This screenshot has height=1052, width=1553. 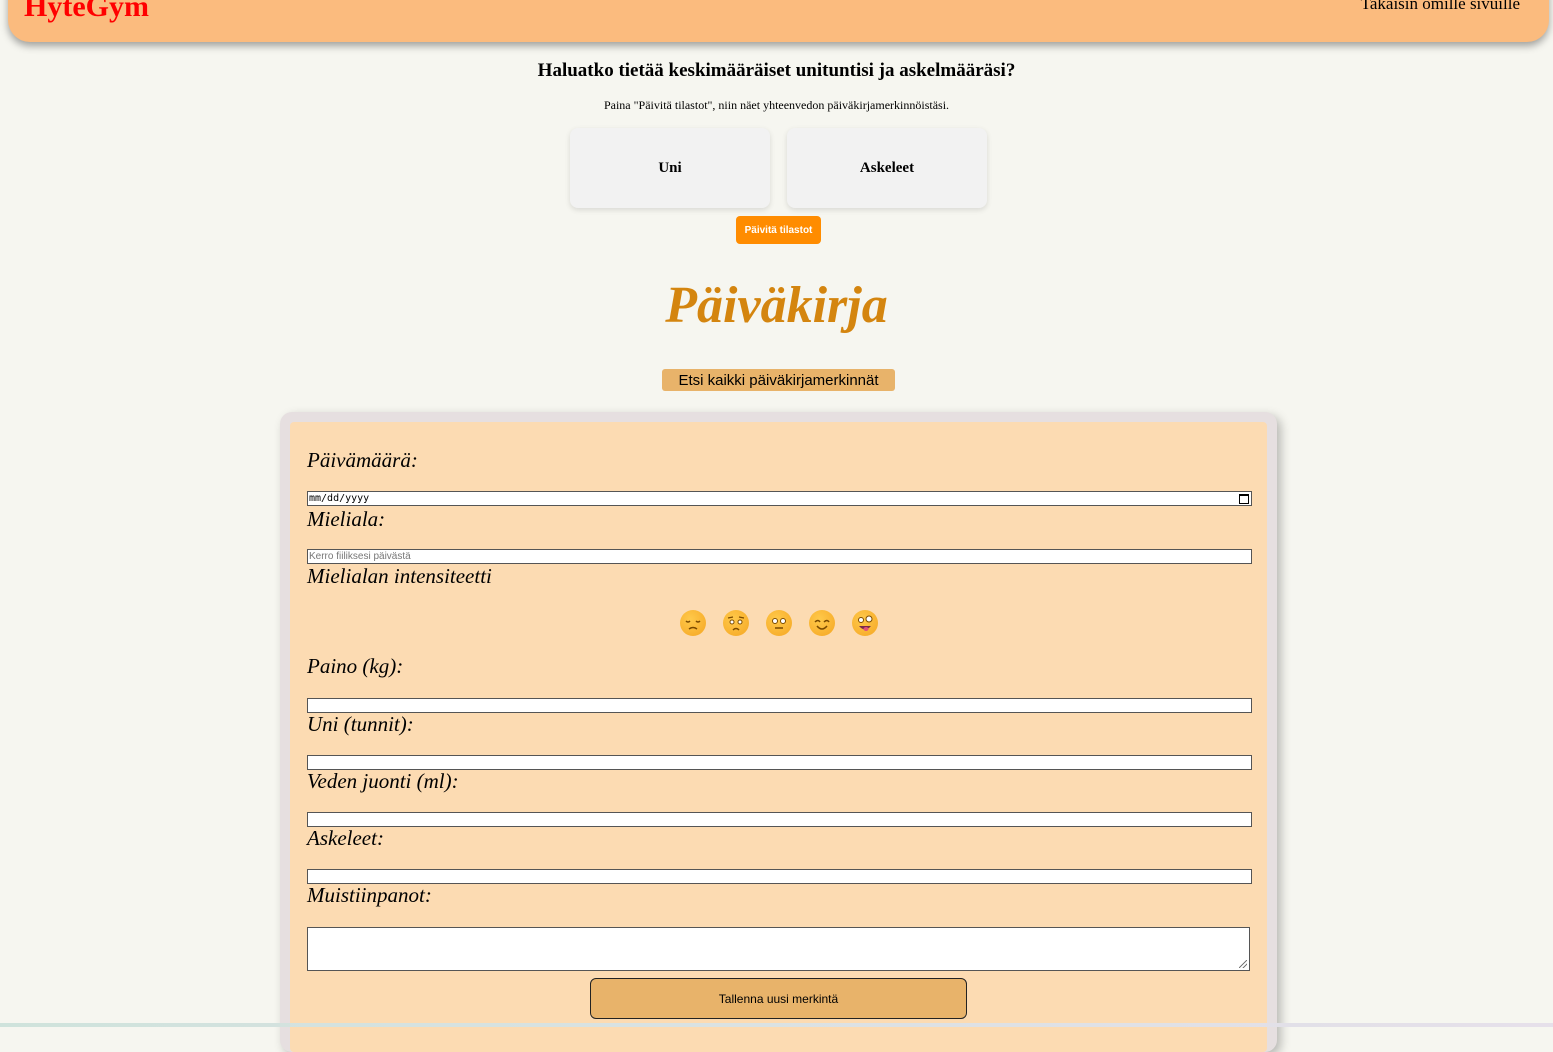 What do you see at coordinates (776, 305) in the screenshot?
I see `diary-title: Päiväkirja` at bounding box center [776, 305].